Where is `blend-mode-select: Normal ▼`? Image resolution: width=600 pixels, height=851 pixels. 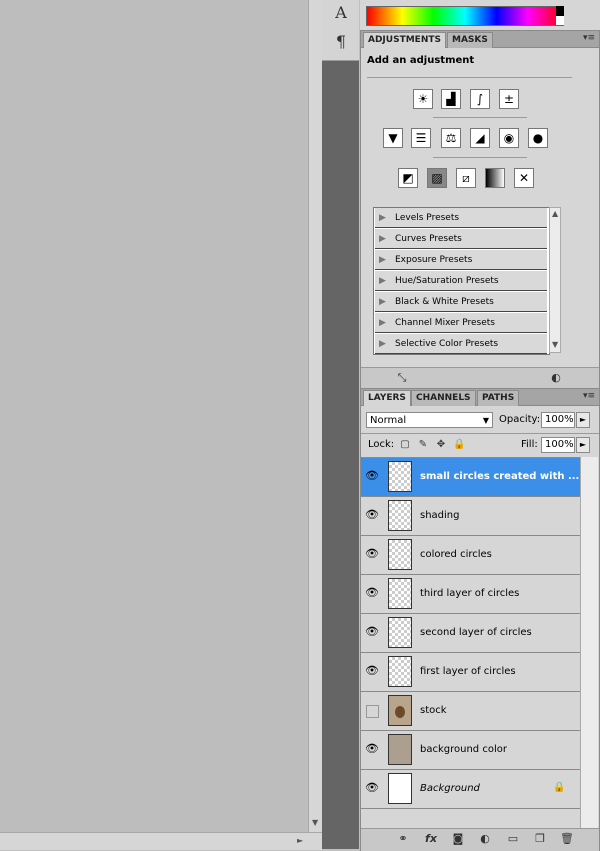 blend-mode-select: Normal ▼ is located at coordinates (429, 420).